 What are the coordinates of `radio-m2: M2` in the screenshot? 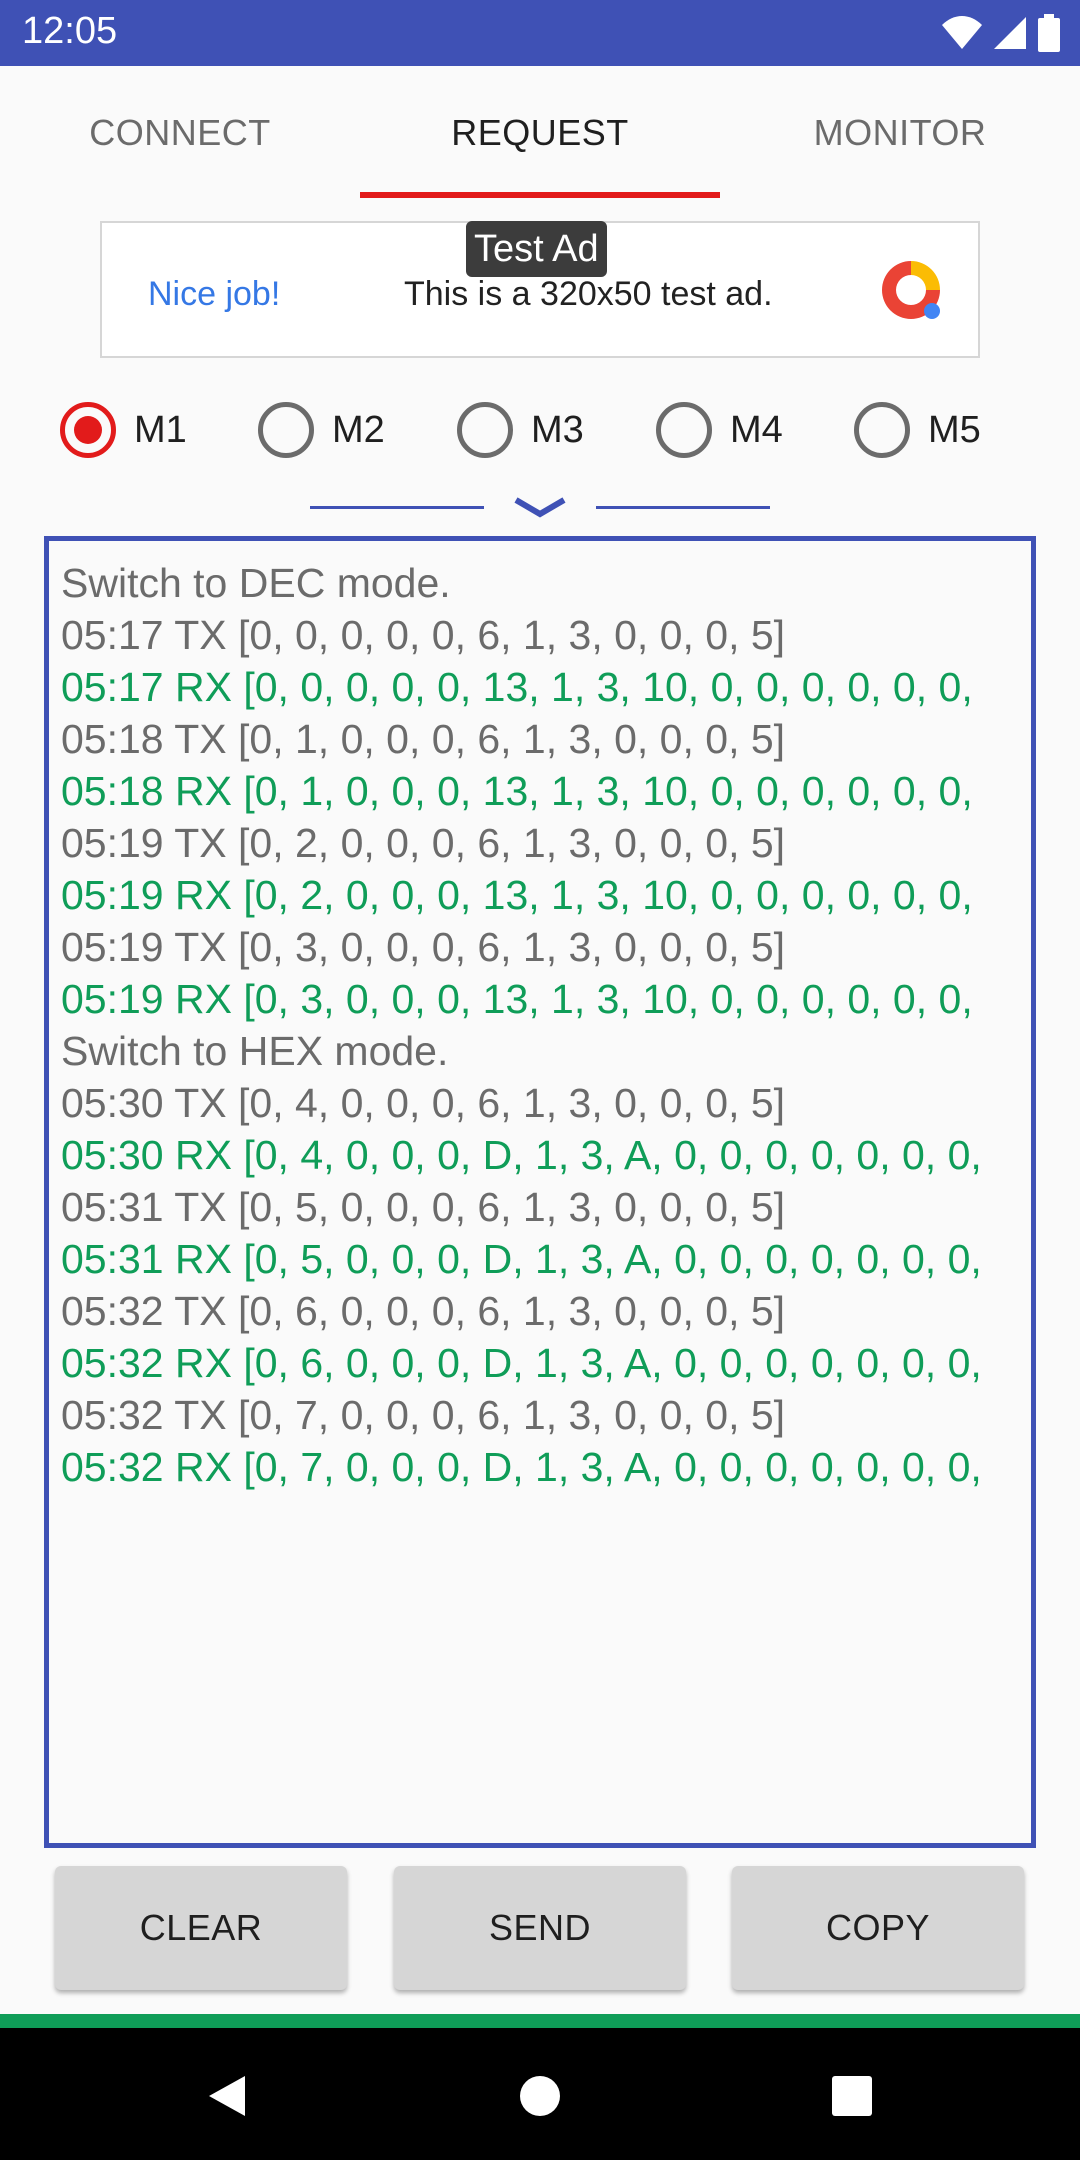 It's located at (321, 430).